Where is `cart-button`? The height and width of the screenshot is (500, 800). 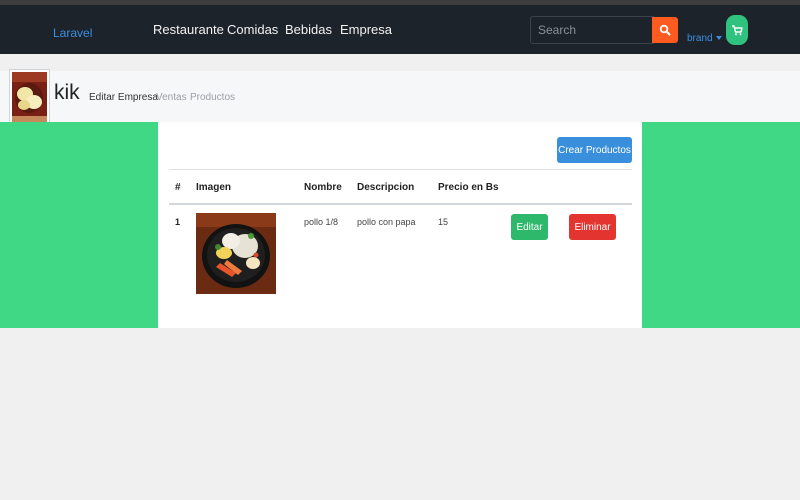 cart-button is located at coordinates (737, 30).